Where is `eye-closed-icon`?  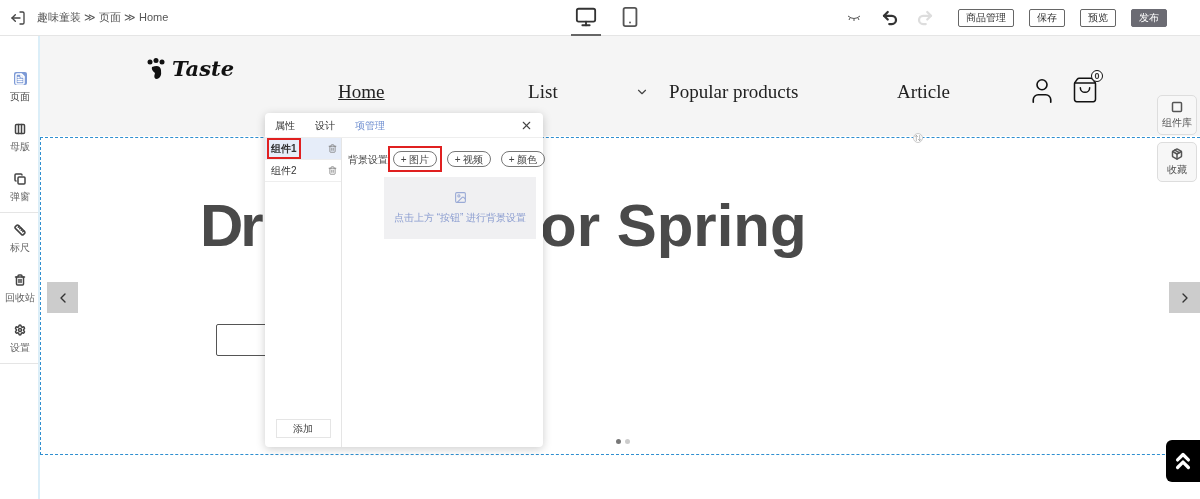 eye-closed-icon is located at coordinates (854, 17).